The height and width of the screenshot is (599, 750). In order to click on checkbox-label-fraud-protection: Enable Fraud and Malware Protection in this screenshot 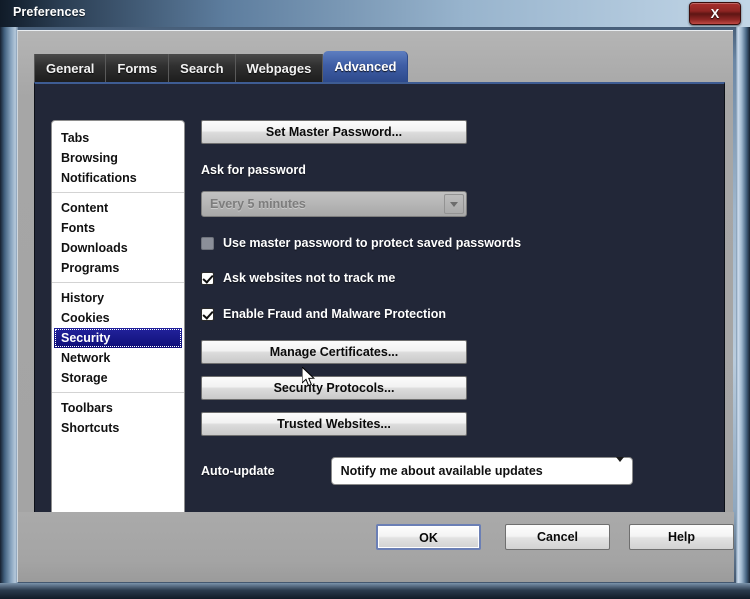, I will do `click(334, 314)`.